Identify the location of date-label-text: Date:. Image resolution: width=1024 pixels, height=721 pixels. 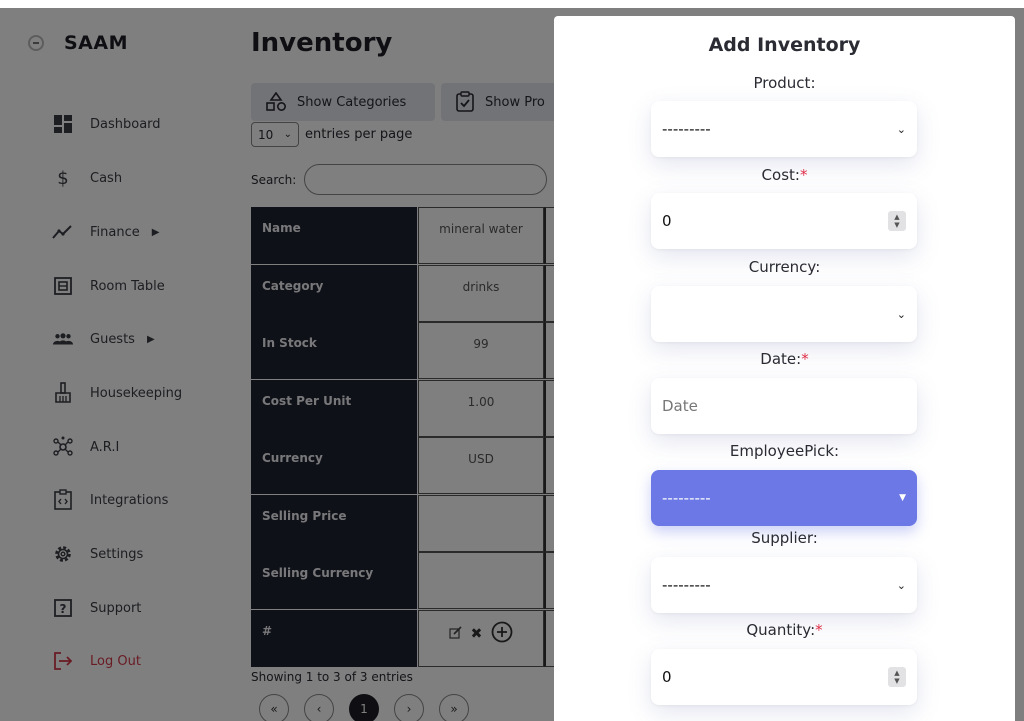
(781, 359).